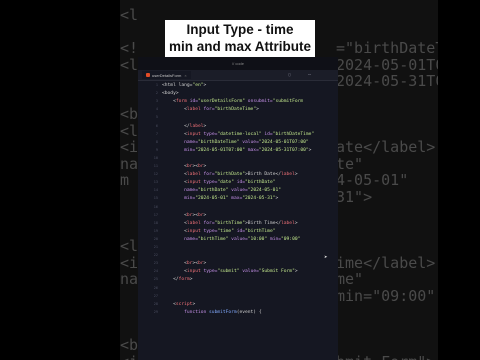 The image size is (480, 360). What do you see at coordinates (309, 75) in the screenshot?
I see `more-actions-icon: ⋯` at bounding box center [309, 75].